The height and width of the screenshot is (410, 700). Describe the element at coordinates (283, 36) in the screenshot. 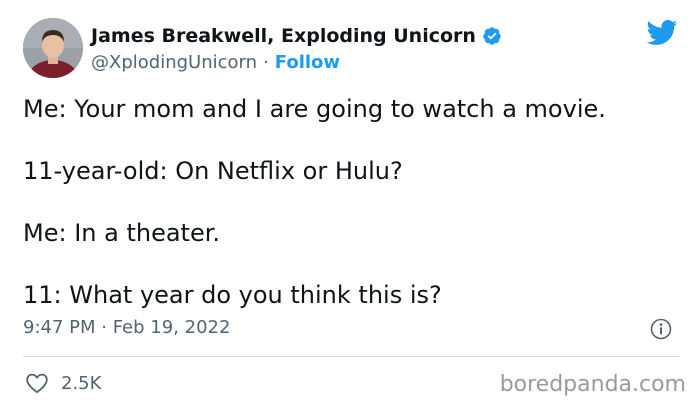

I see `author-display-name: James Breakwell, Exploding Unicorn` at that location.